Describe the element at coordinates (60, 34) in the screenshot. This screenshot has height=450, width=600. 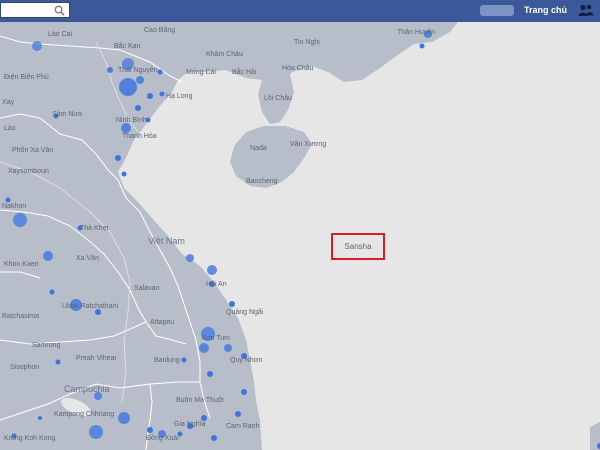
I see `label-lao-cai: Lào Cai` at that location.